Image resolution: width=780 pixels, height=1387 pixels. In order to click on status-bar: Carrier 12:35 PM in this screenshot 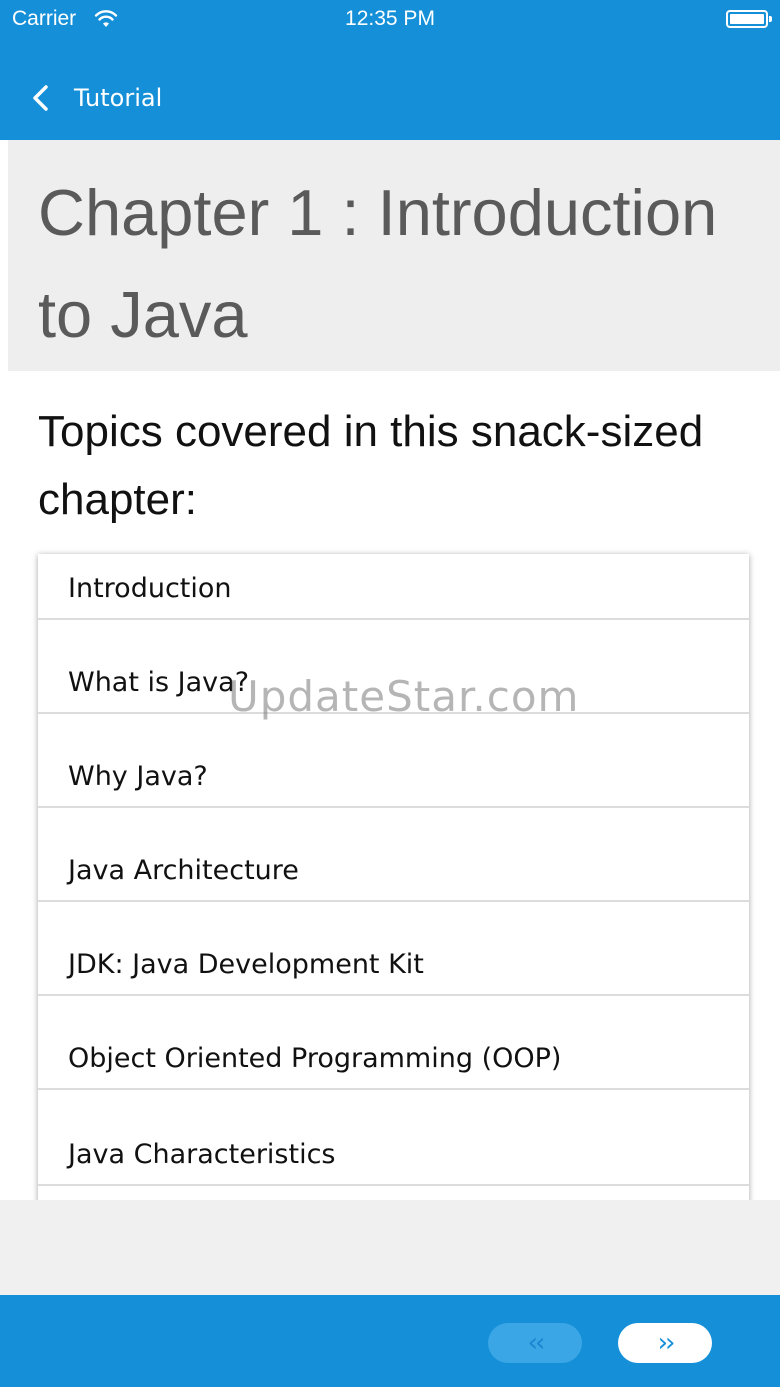, I will do `click(390, 20)`.